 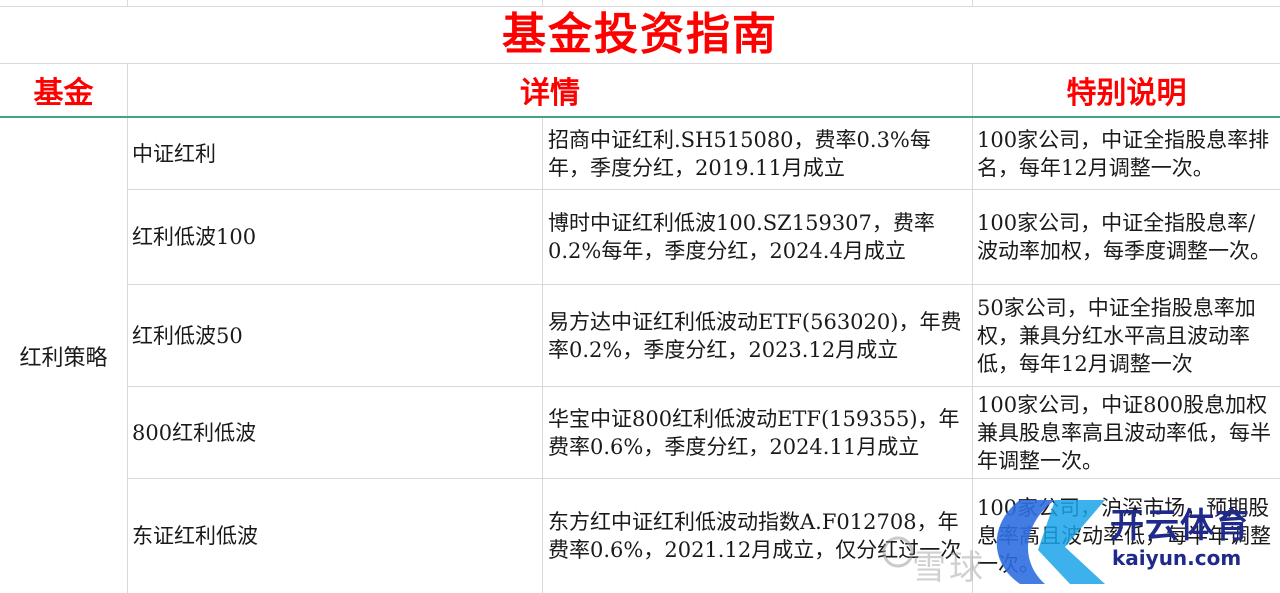 What do you see at coordinates (1180, 526) in the screenshot?
I see `watermark-brand: 开云体育` at bounding box center [1180, 526].